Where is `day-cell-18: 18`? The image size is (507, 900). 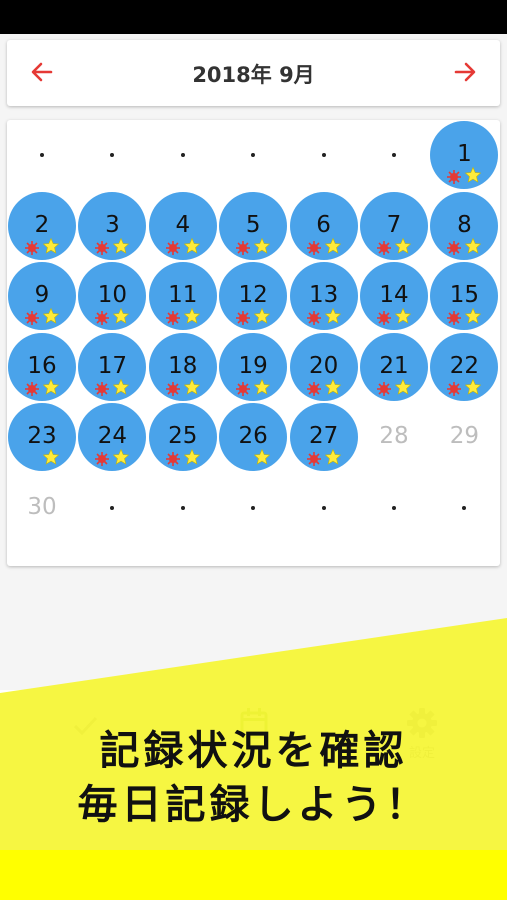 day-cell-18: 18 is located at coordinates (183, 367).